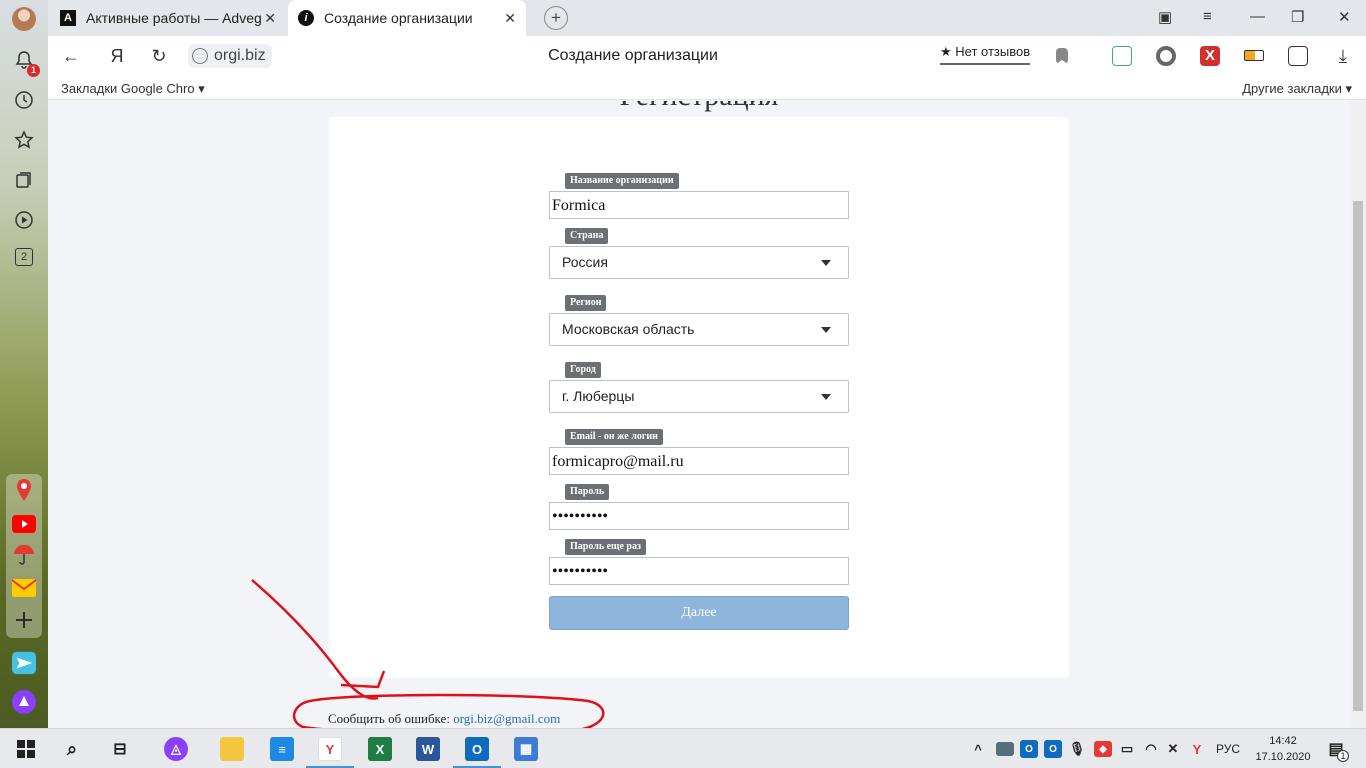 Image resolution: width=1366 pixels, height=768 pixels. Describe the element at coordinates (1358, 456) in the screenshot. I see `scroll-thumb` at that location.